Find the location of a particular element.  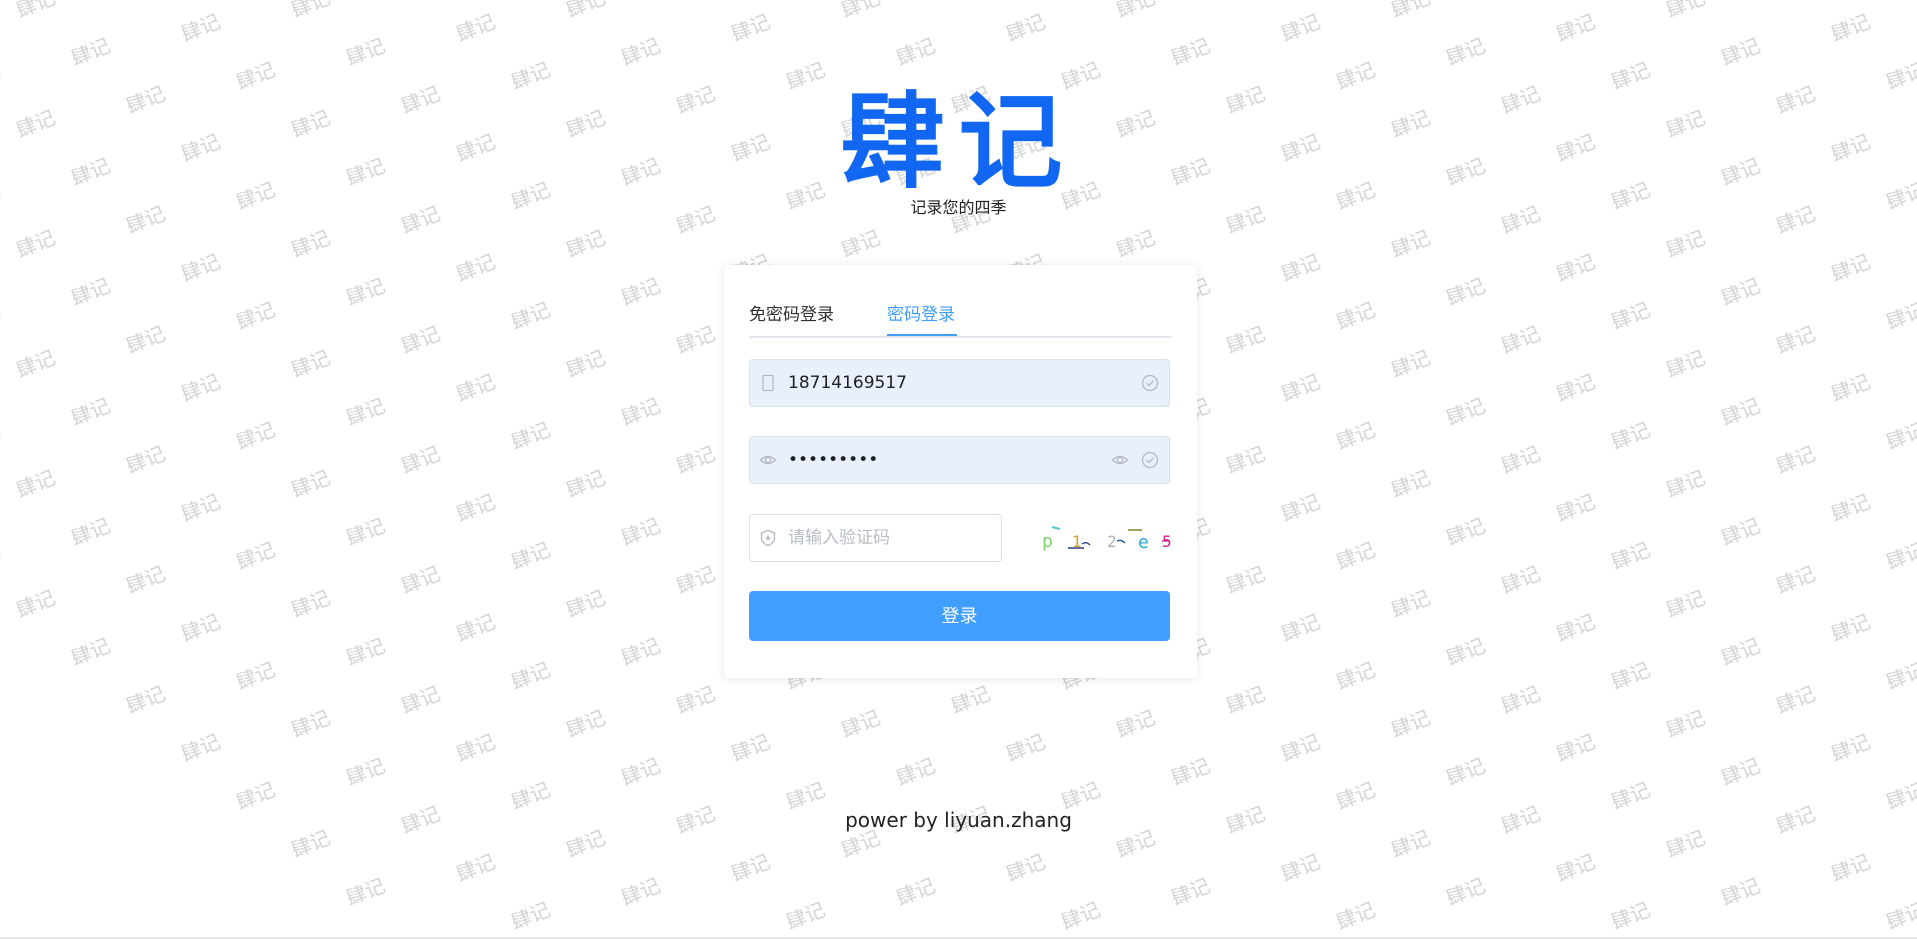

tab-passwordless-login: 免密码登录 is located at coordinates (791, 315).